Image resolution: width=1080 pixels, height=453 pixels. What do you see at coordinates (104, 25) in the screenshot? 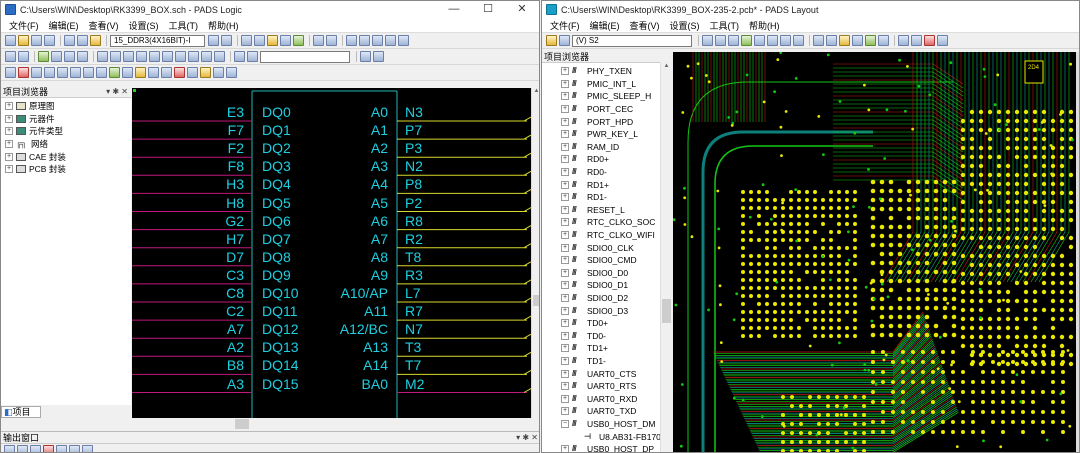
I see `menu-view: 查看(V)` at bounding box center [104, 25].